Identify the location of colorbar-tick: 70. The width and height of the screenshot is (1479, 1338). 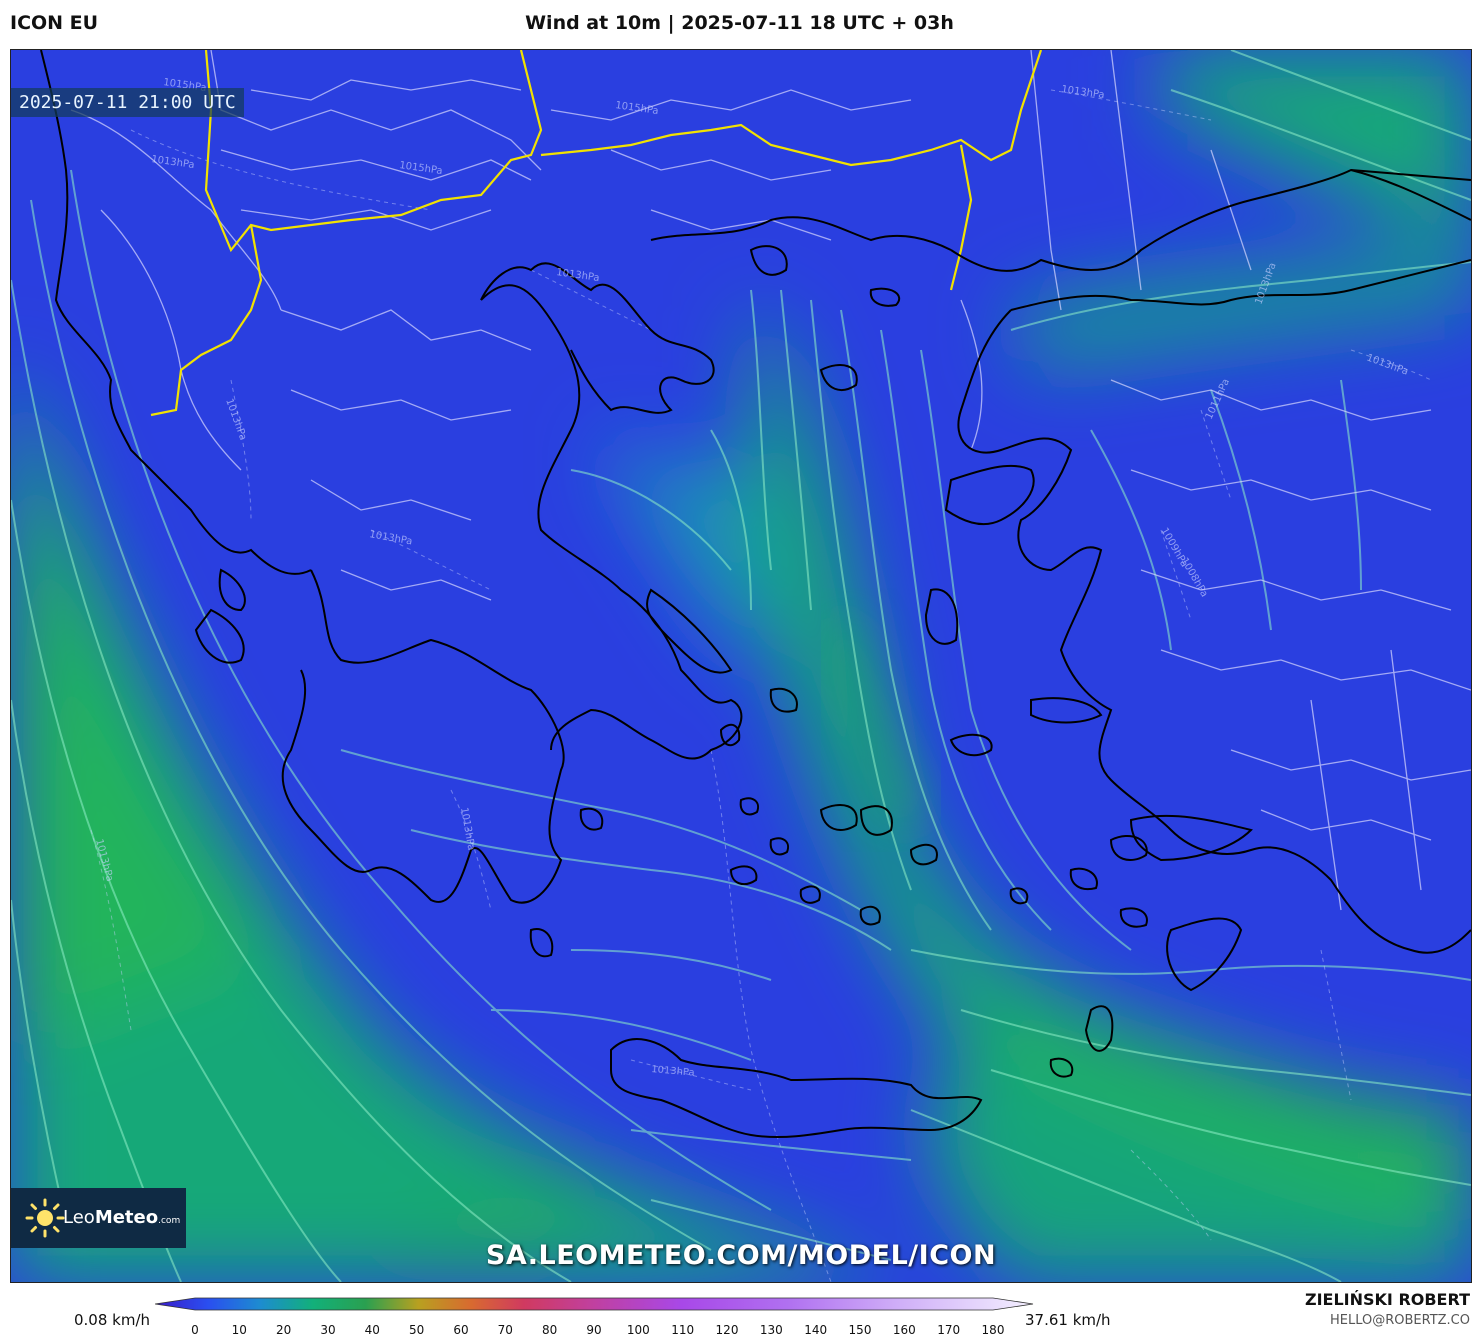
(505, 1330).